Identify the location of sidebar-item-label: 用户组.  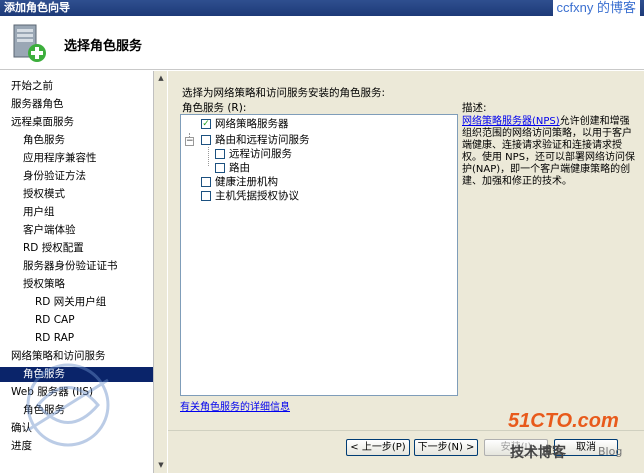
(39, 212).